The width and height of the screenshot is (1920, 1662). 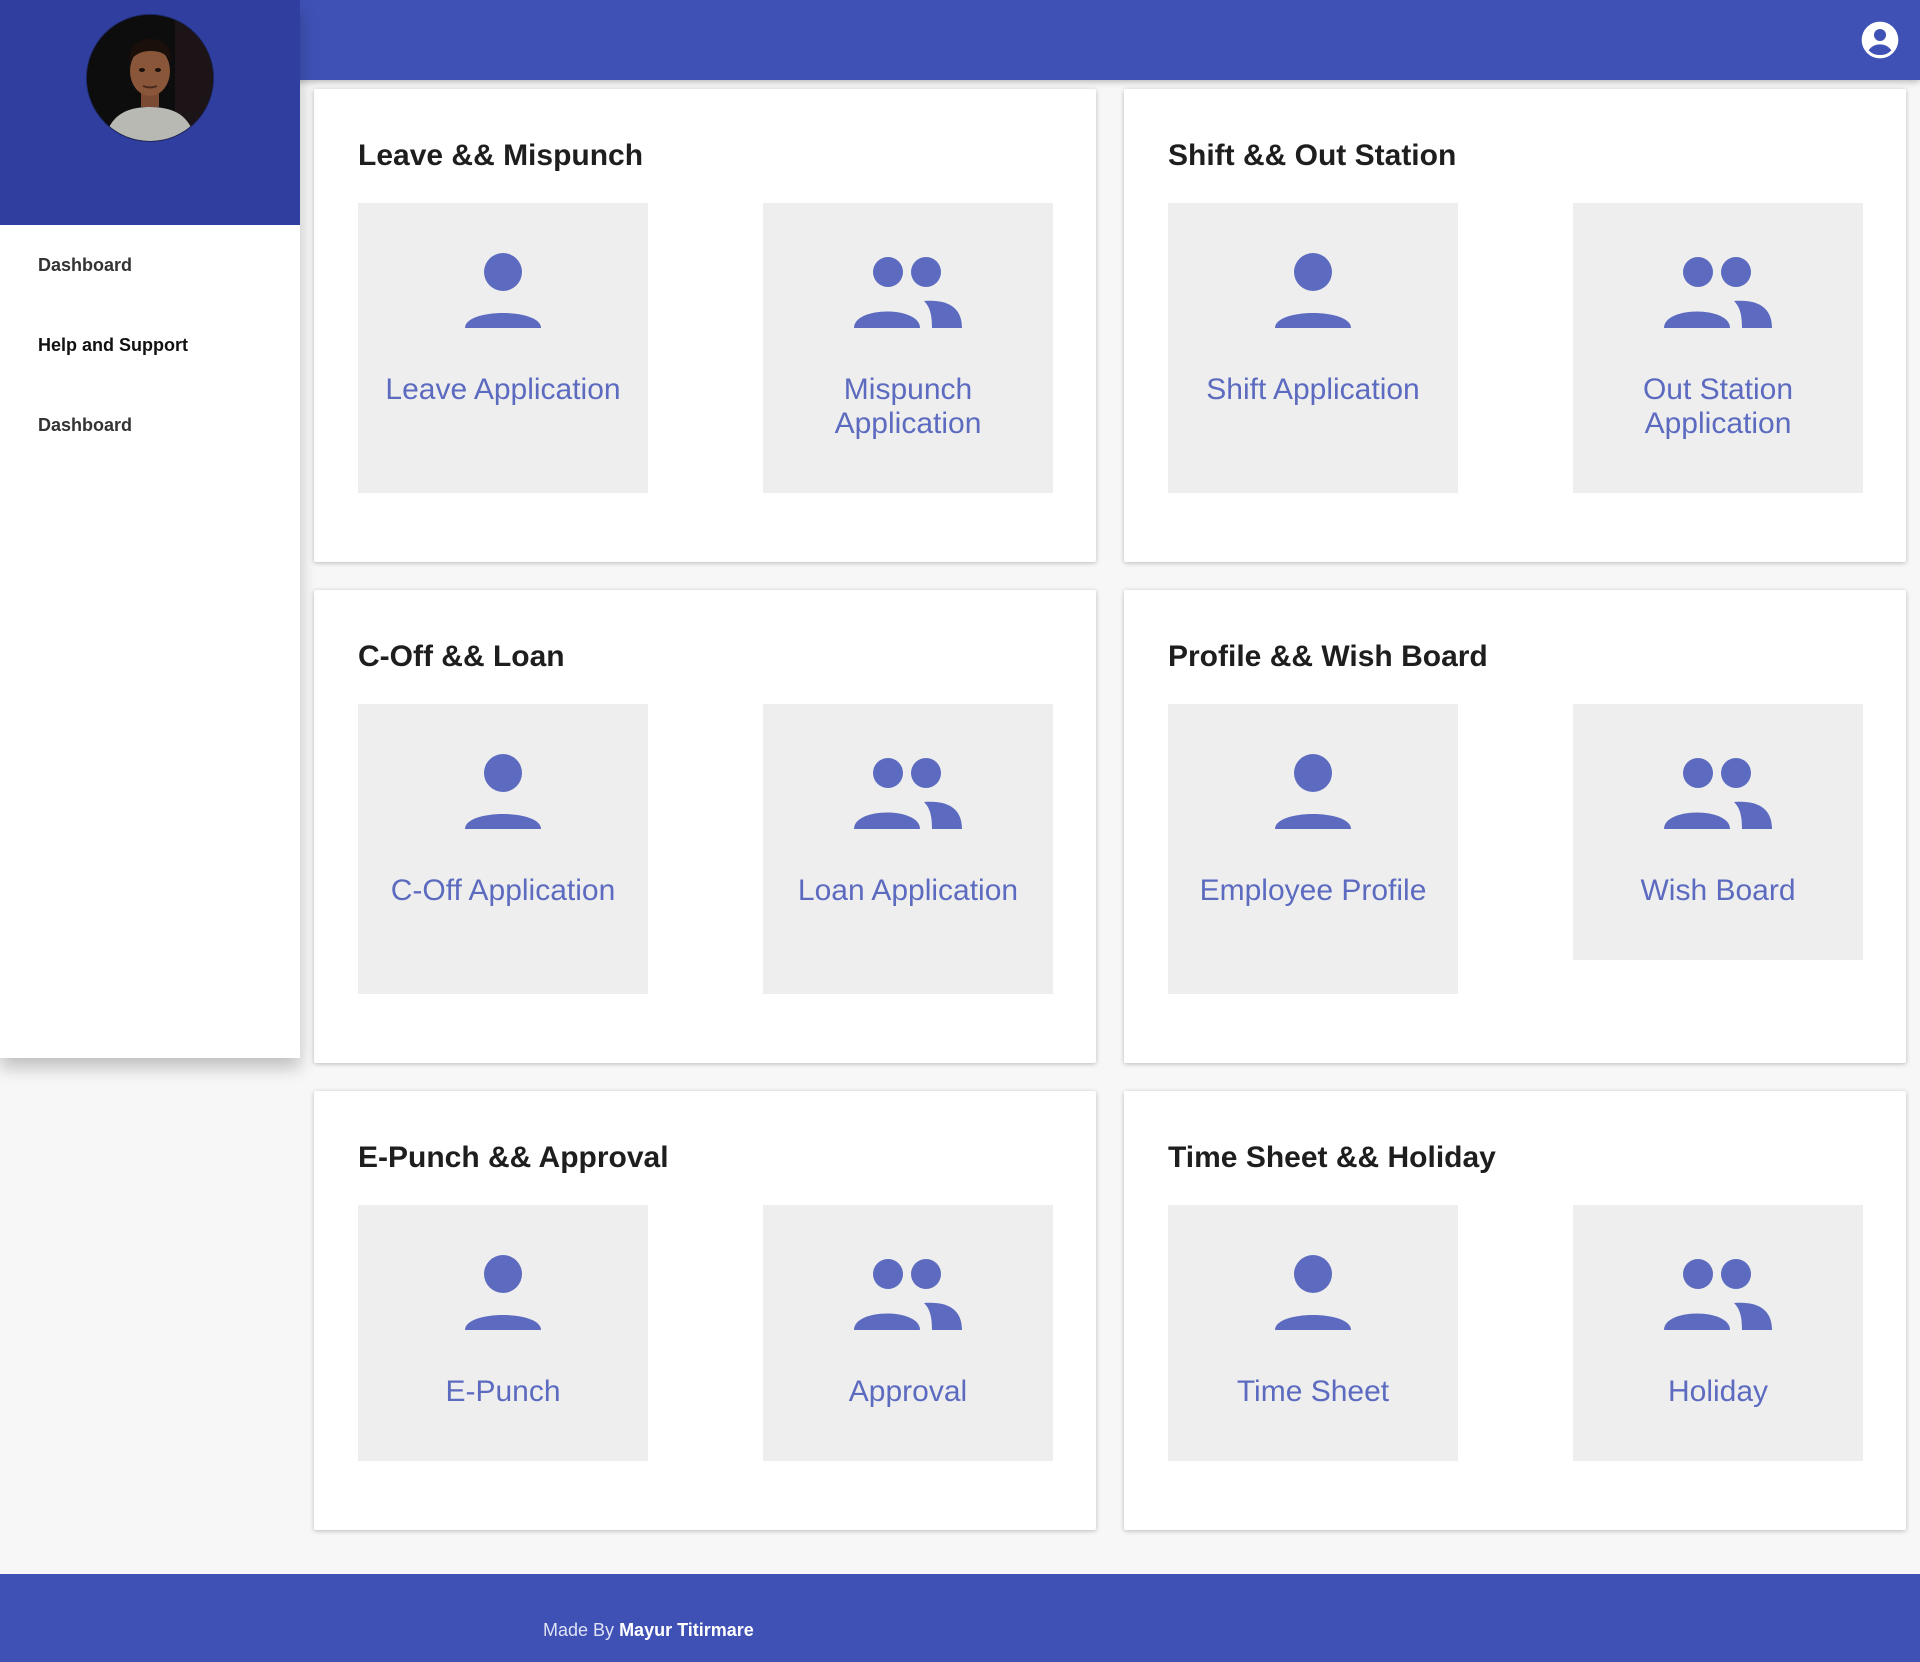 I want to click on sidebar-item-dashboard: Dashboard, so click(x=150, y=265).